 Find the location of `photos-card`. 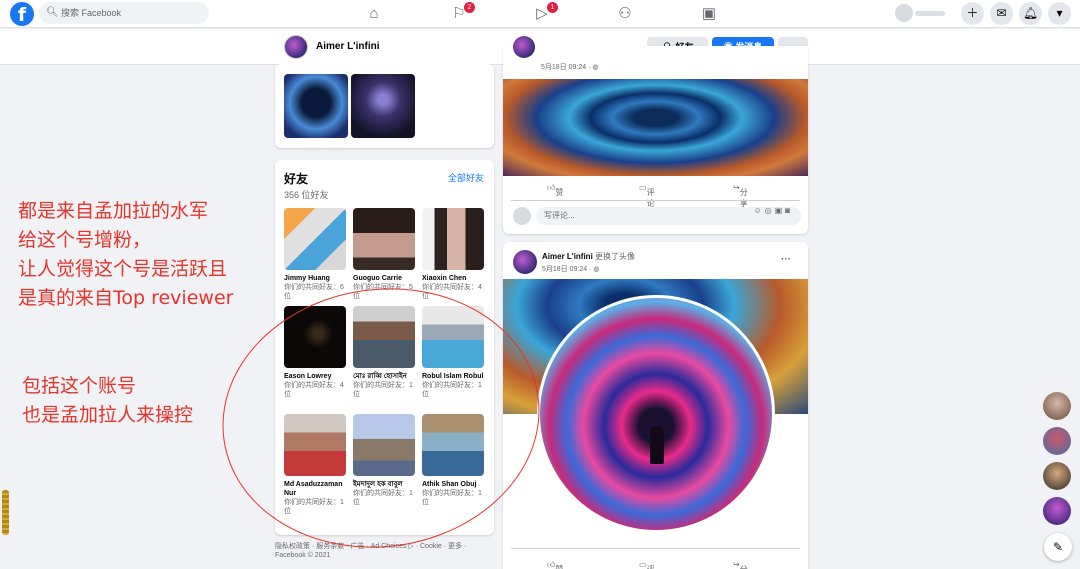

photos-card is located at coordinates (384, 106).